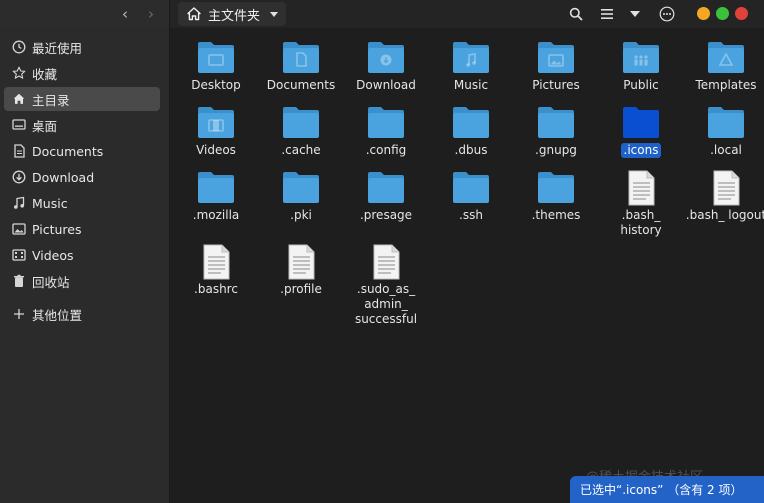  What do you see at coordinates (556, 85) in the screenshot?
I see `file-name-label: Pictures` at bounding box center [556, 85].